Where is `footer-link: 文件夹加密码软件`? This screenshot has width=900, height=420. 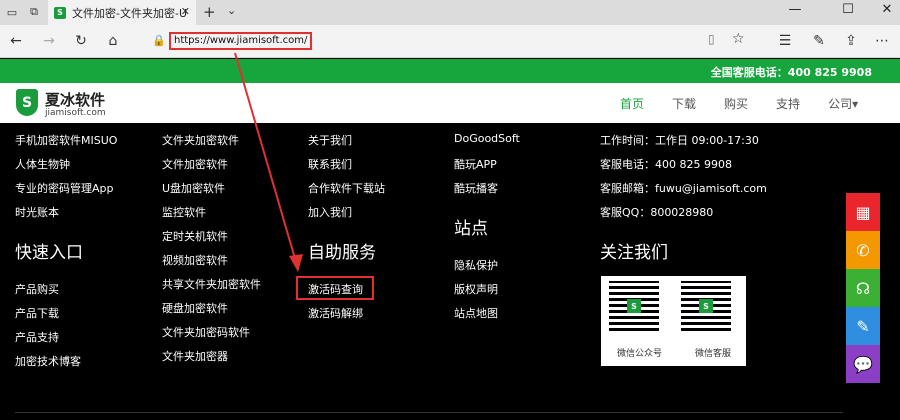
footer-link: 文件夹加密码软件 is located at coordinates (206, 332).